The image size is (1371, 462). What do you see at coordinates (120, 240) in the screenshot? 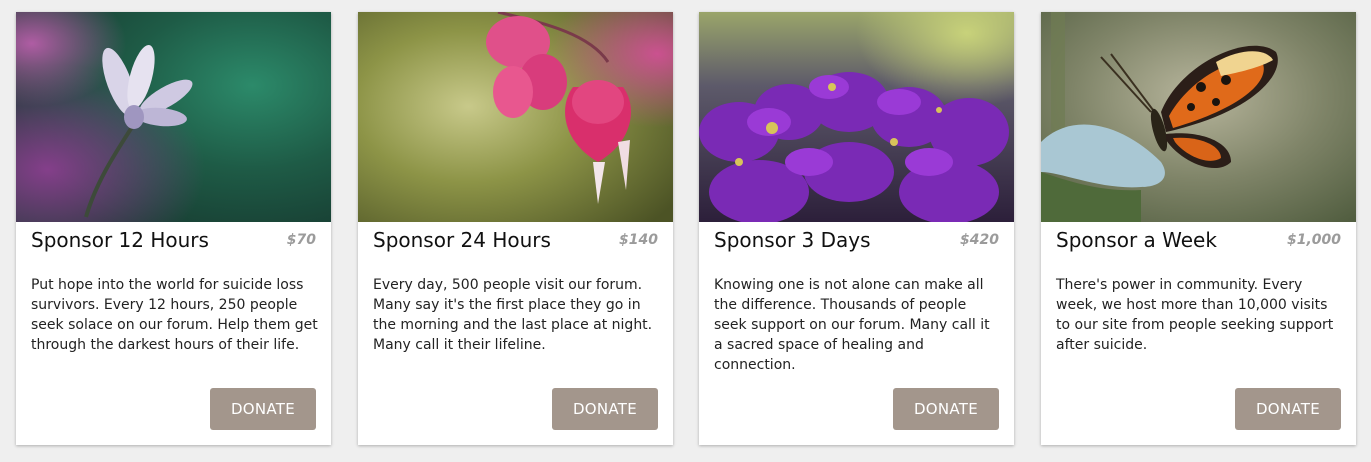
I see `card-title: Sponsor 12 Hours` at bounding box center [120, 240].